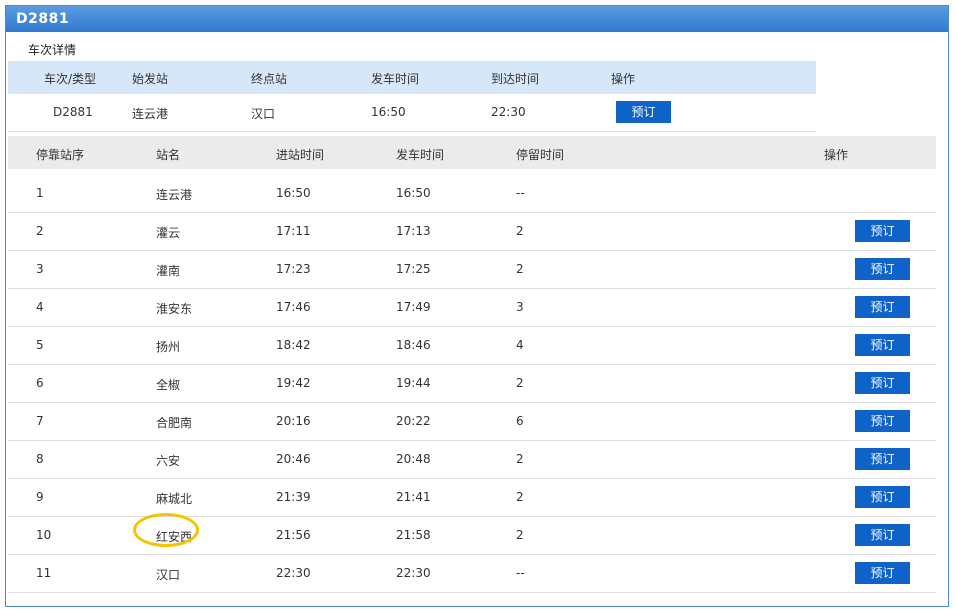  Describe the element at coordinates (168, 575) in the screenshot. I see `station-name: 汉口` at that location.